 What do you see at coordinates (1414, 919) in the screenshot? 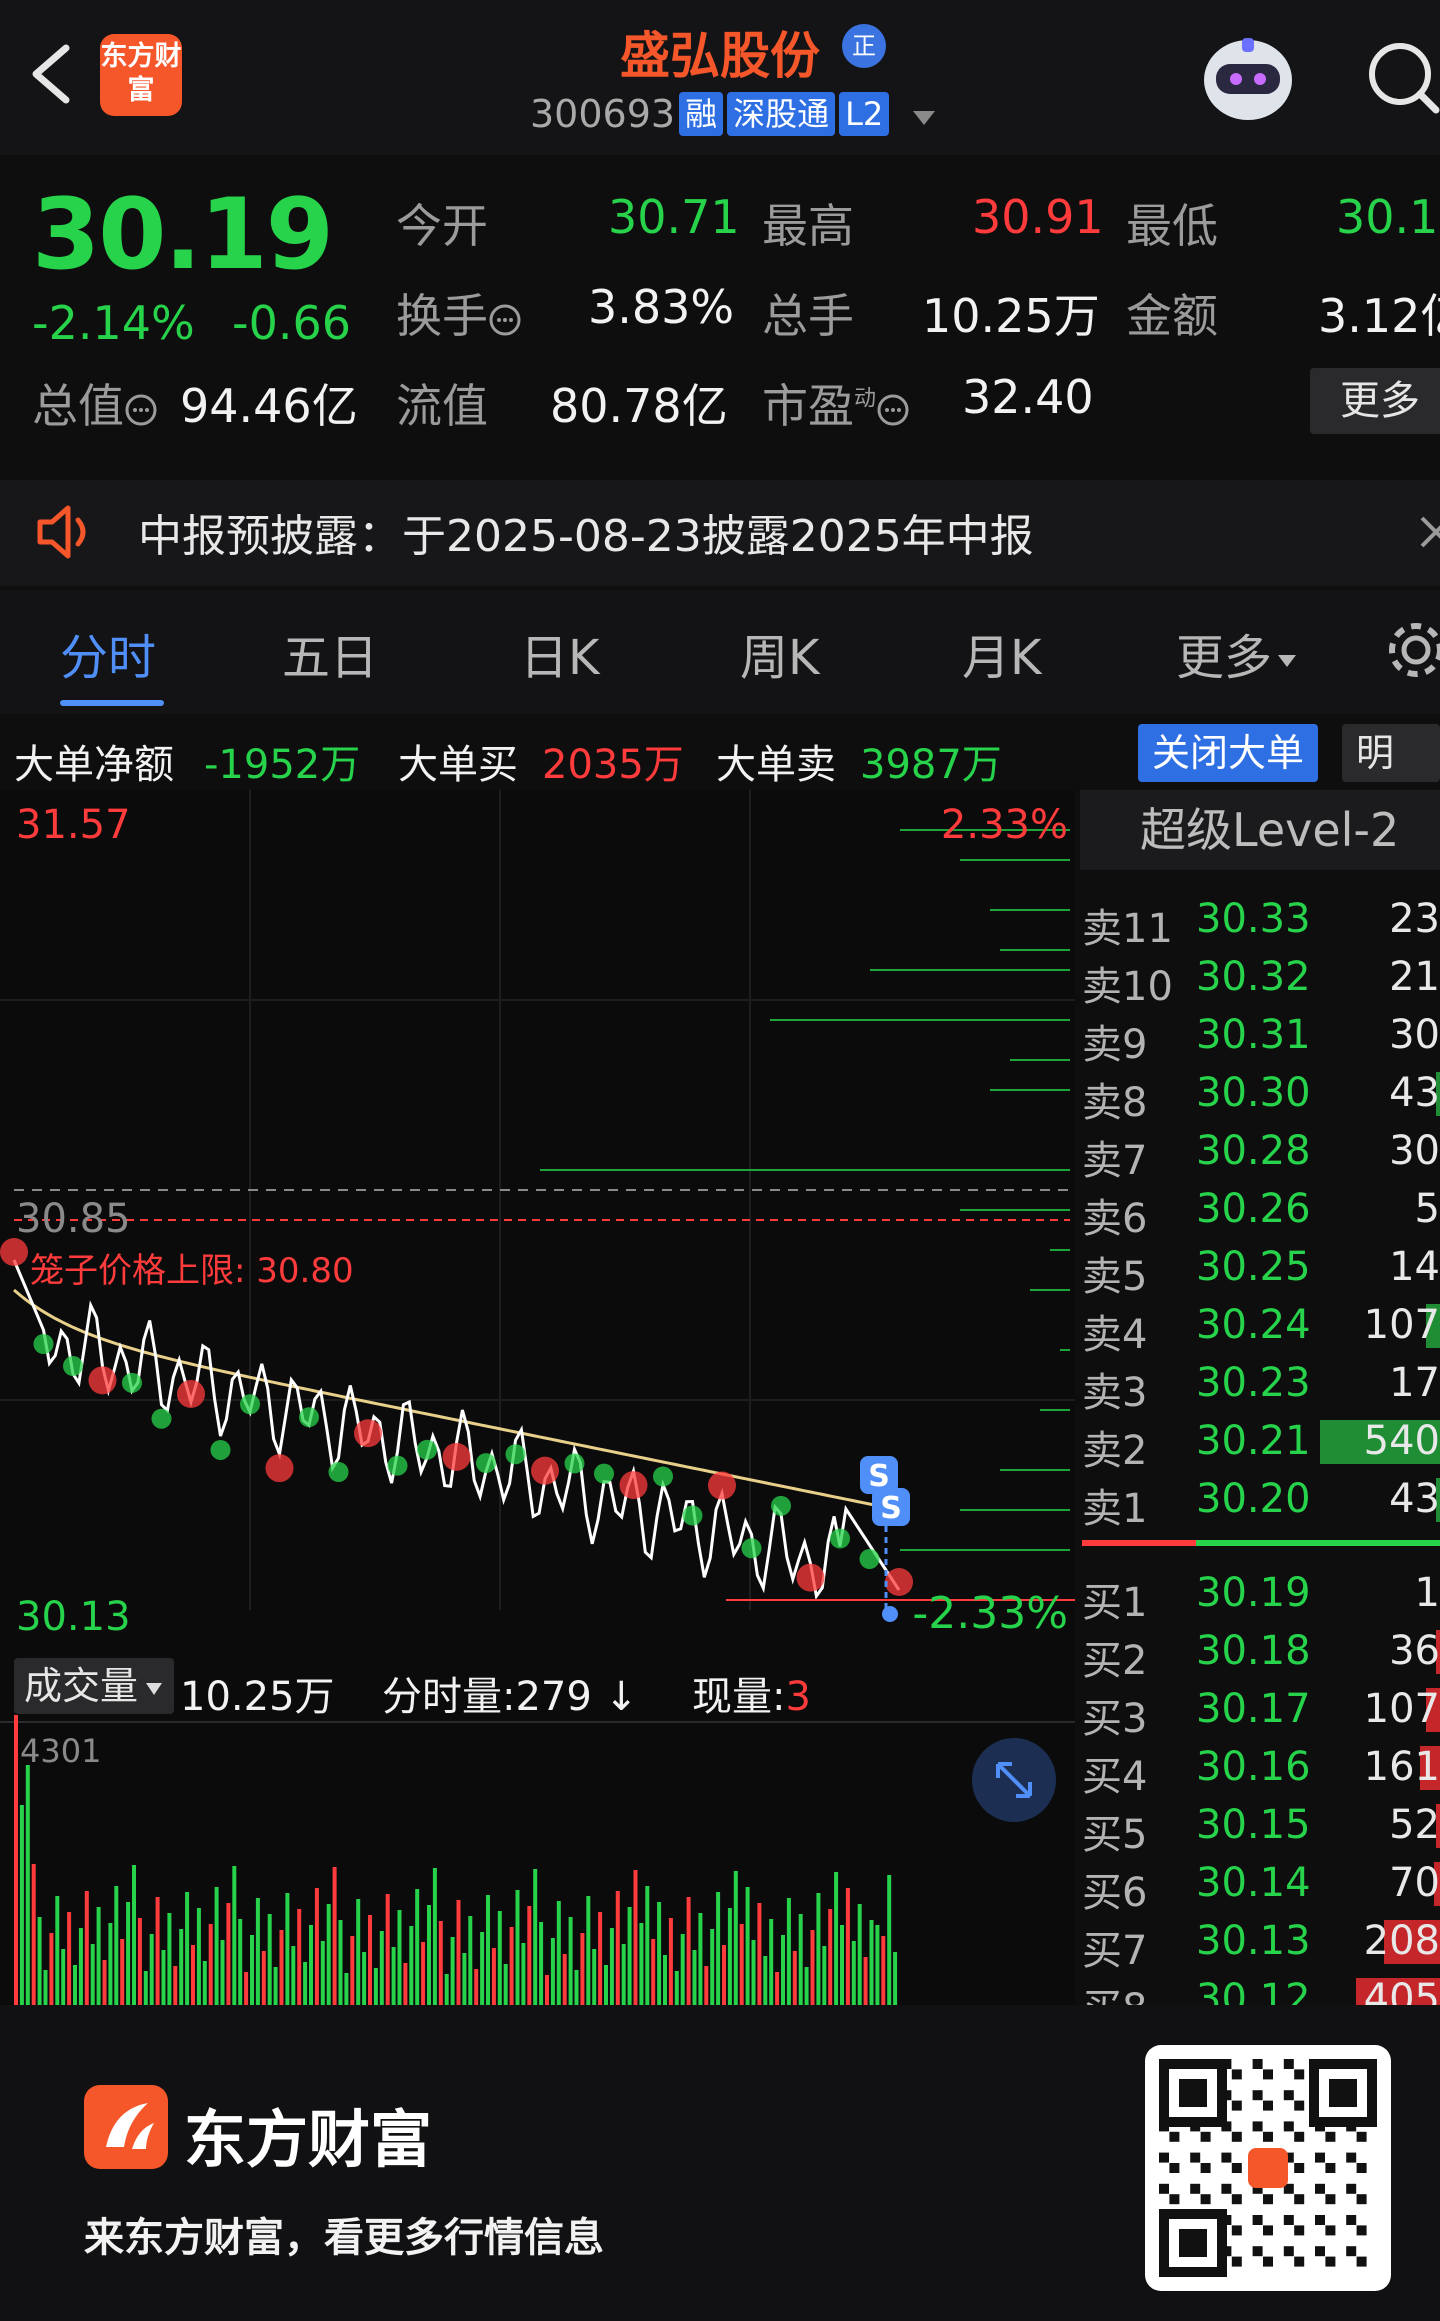
I see `ask-qty: 23` at bounding box center [1414, 919].